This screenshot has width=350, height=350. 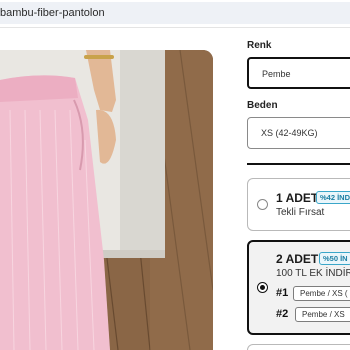 What do you see at coordinates (289, 133) in the screenshot?
I see `size-select-value: XS (42-49KG)` at bounding box center [289, 133].